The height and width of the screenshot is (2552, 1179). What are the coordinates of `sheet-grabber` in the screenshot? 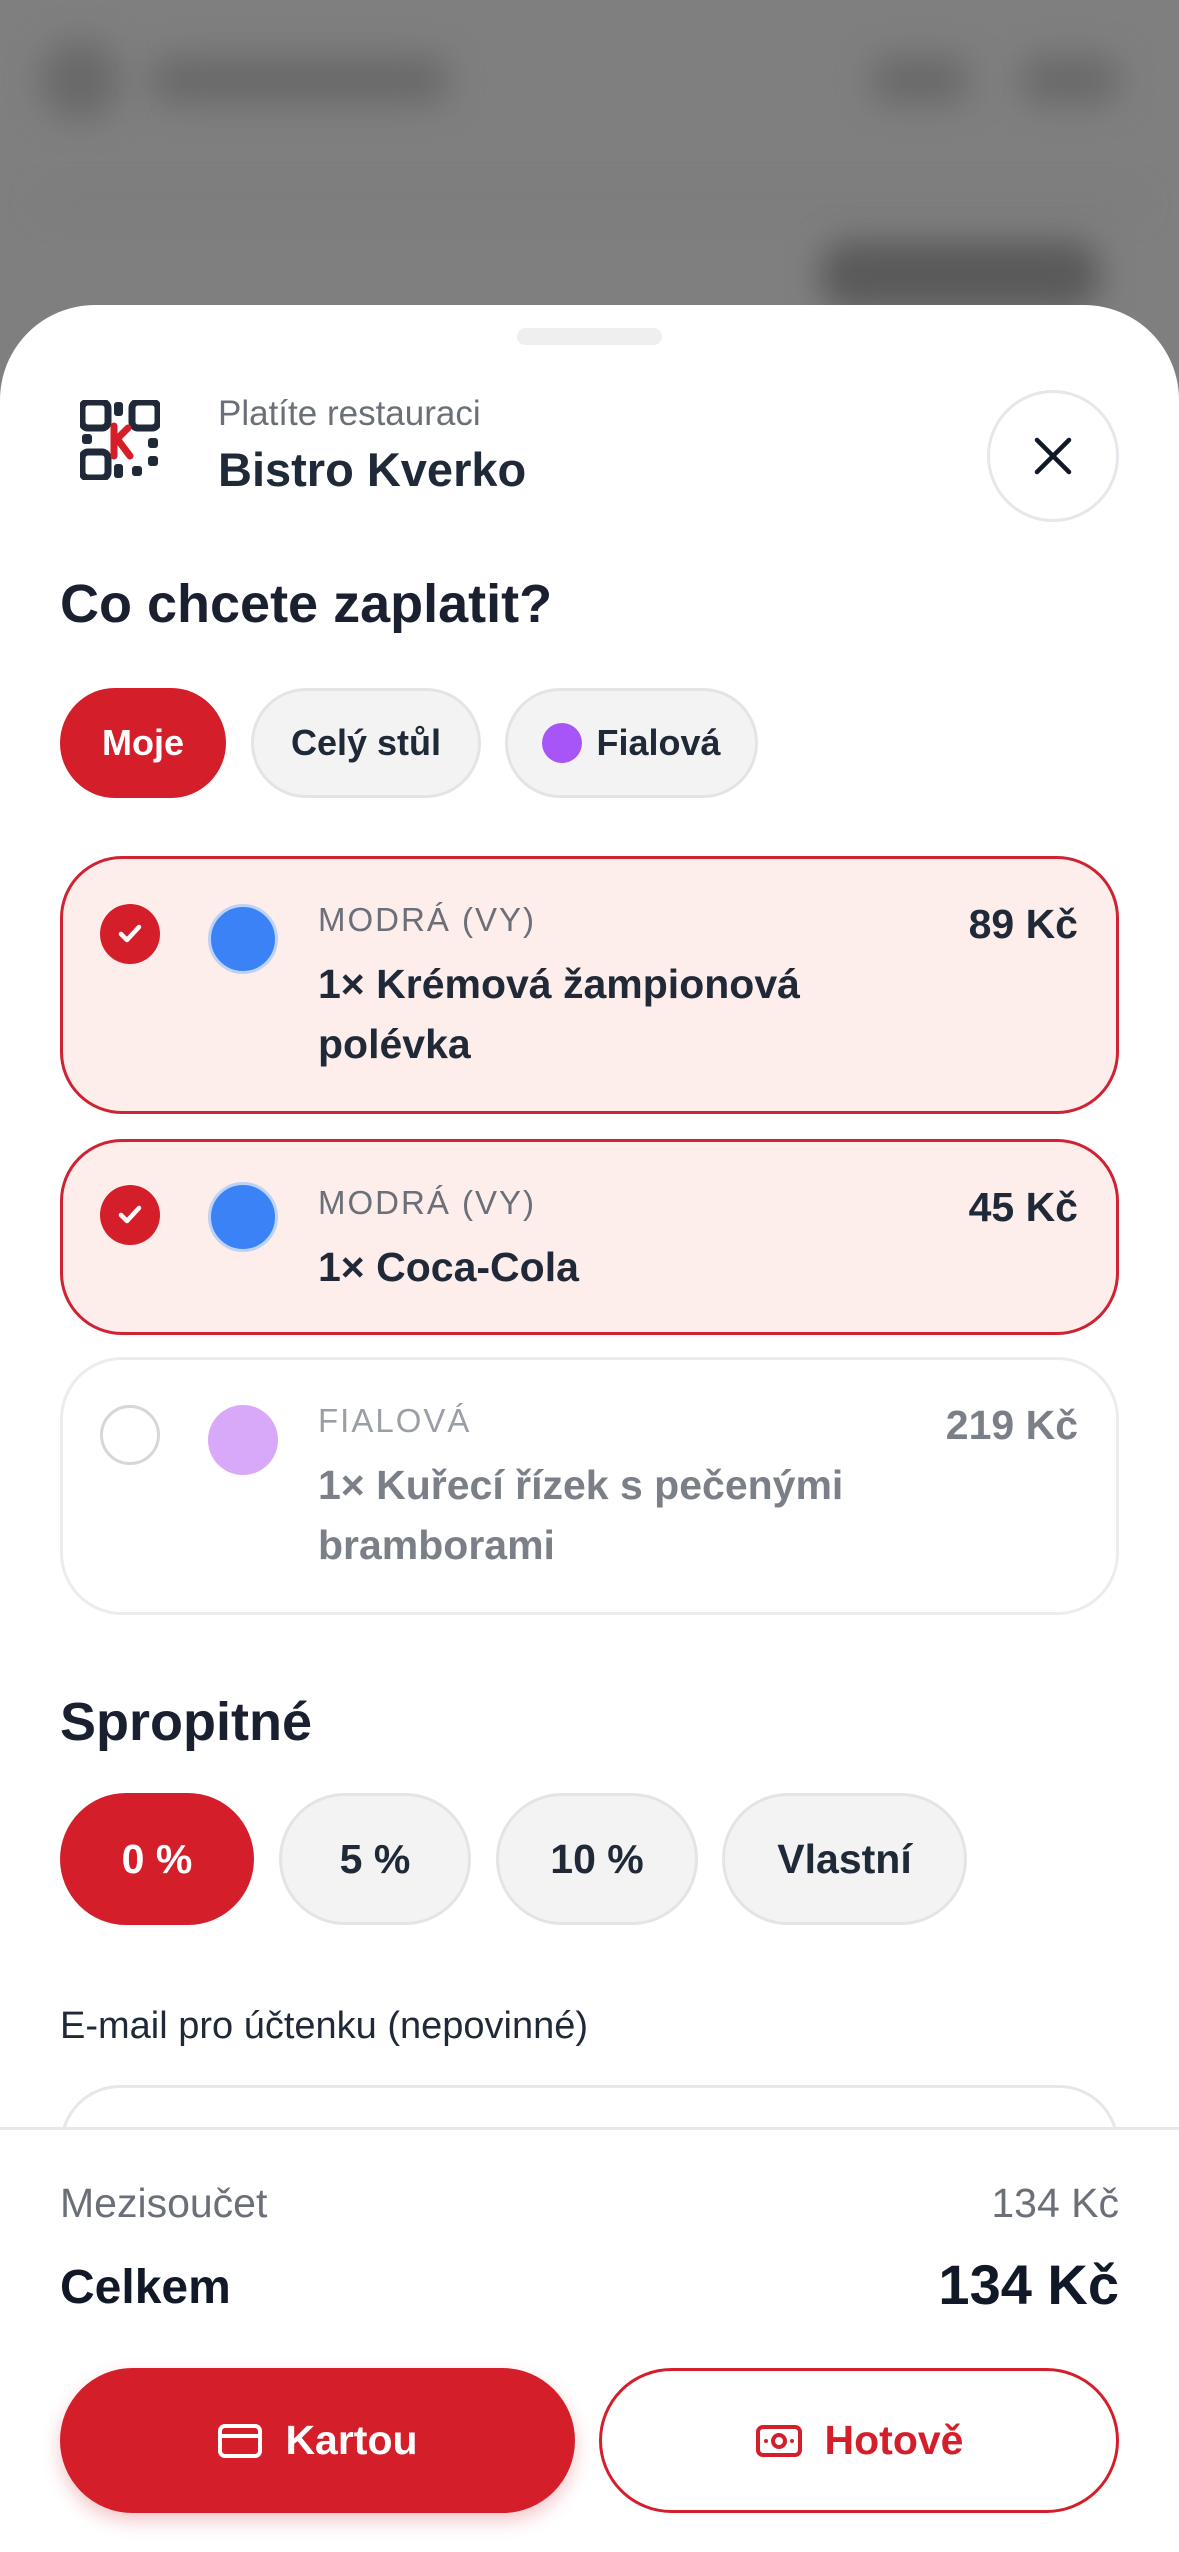 It's located at (589, 336).